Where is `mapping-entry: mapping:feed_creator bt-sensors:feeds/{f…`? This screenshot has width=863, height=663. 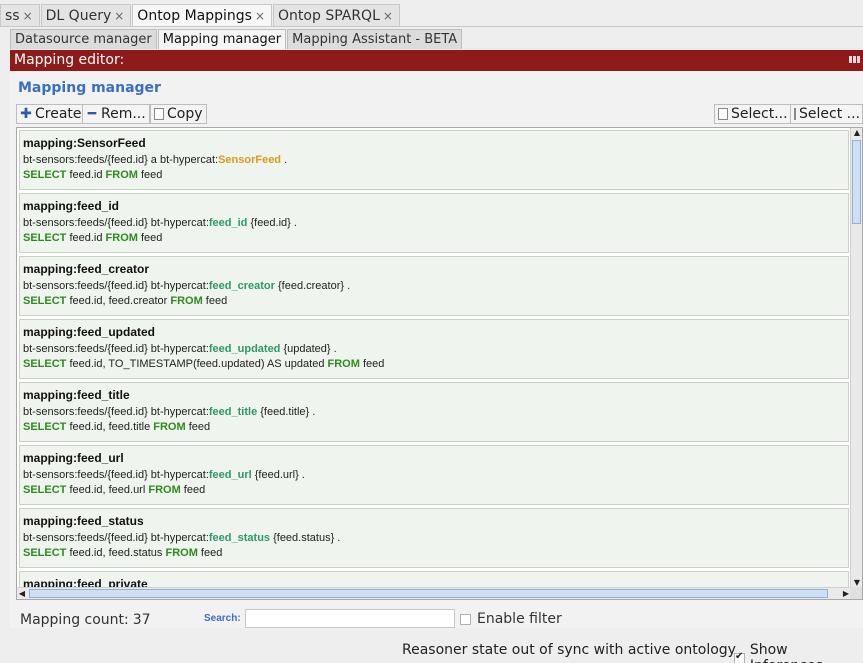 mapping-entry: mapping:feed_creator bt-sensors:feeds/{f… is located at coordinates (434, 286).